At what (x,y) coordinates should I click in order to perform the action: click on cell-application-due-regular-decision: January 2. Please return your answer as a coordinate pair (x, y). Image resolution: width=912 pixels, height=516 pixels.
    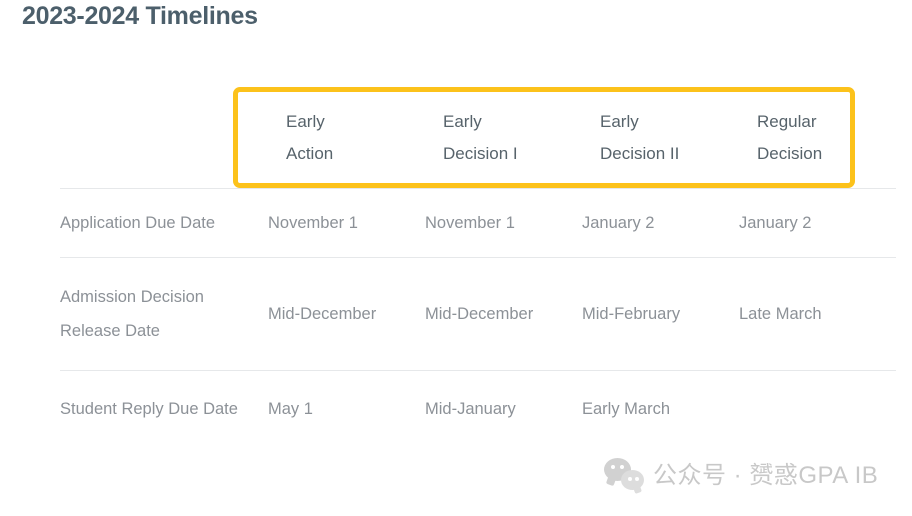
    Looking at the image, I should click on (817, 223).